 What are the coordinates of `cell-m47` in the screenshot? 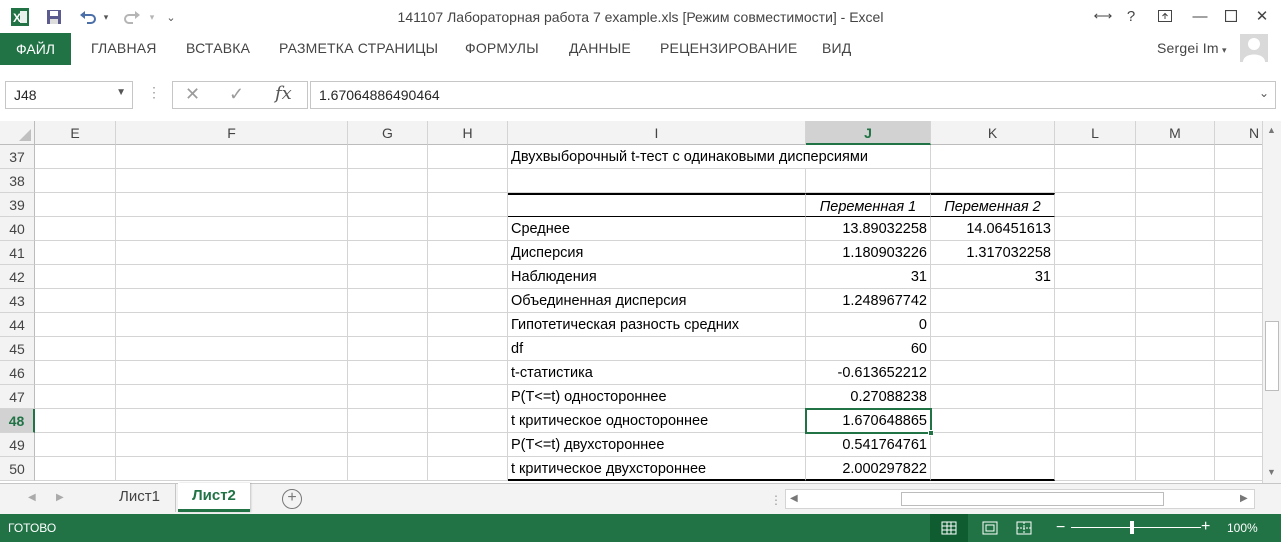 It's located at (1175, 397).